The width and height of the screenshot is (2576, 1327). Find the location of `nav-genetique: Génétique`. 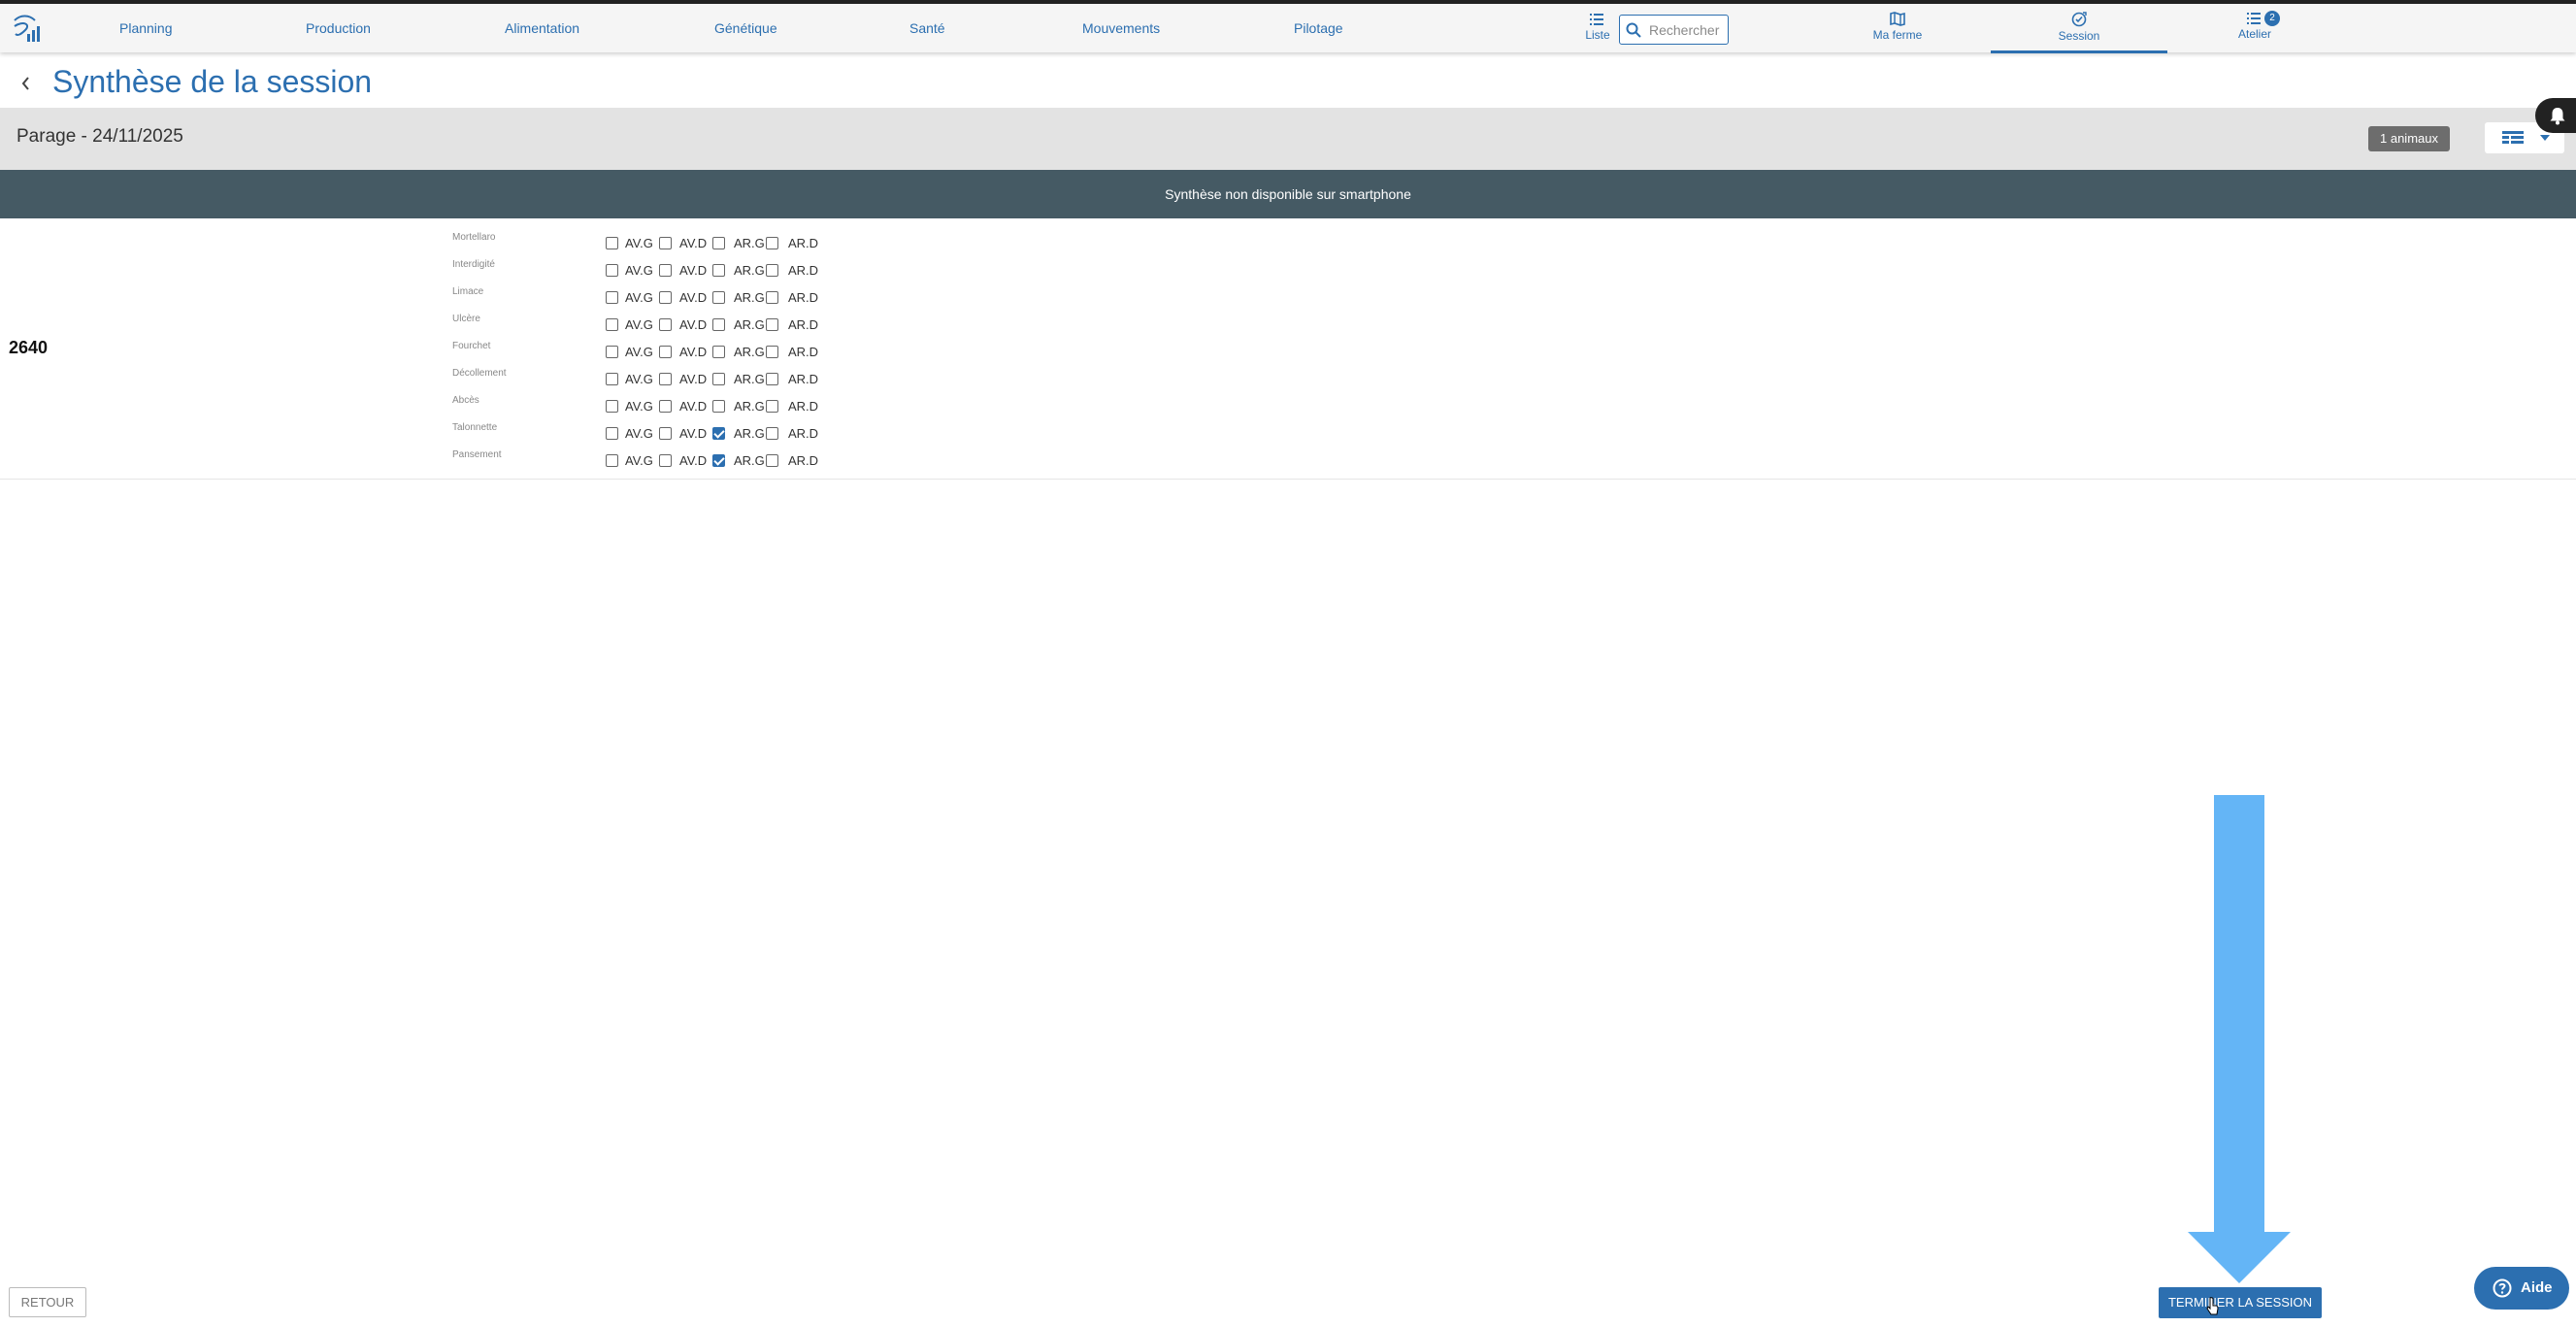

nav-genetique: Génétique is located at coordinates (745, 28).